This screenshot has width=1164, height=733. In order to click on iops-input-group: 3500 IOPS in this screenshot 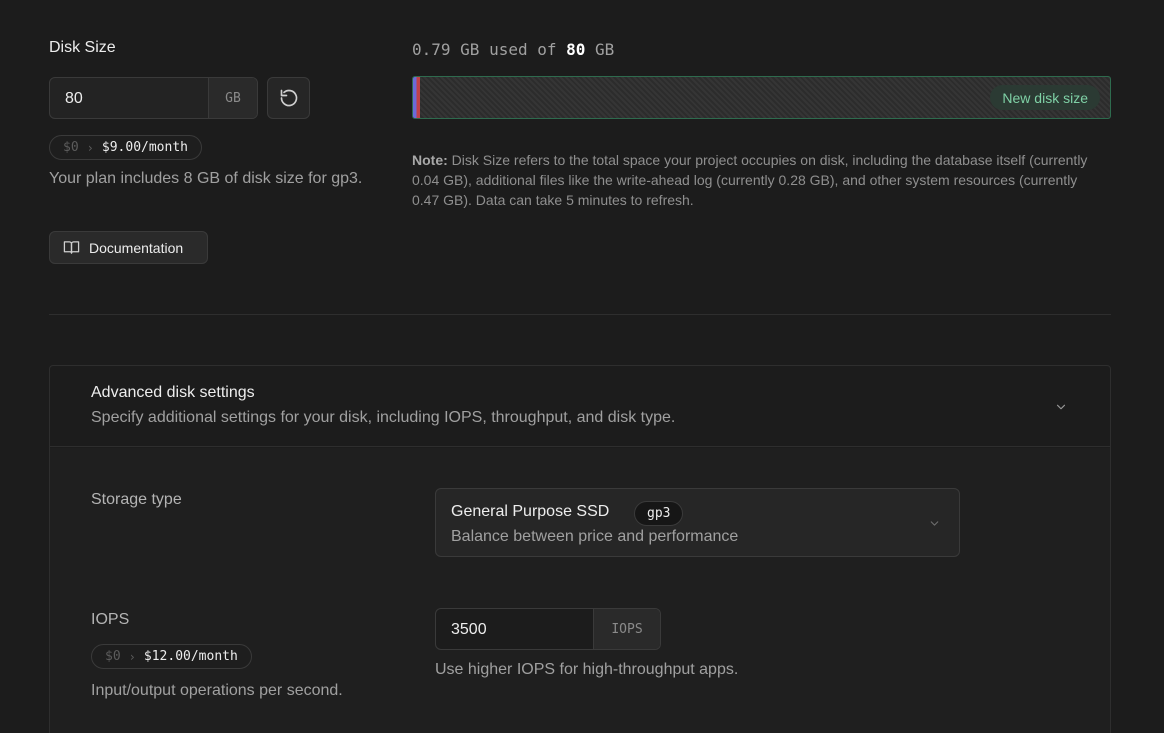, I will do `click(548, 629)`.